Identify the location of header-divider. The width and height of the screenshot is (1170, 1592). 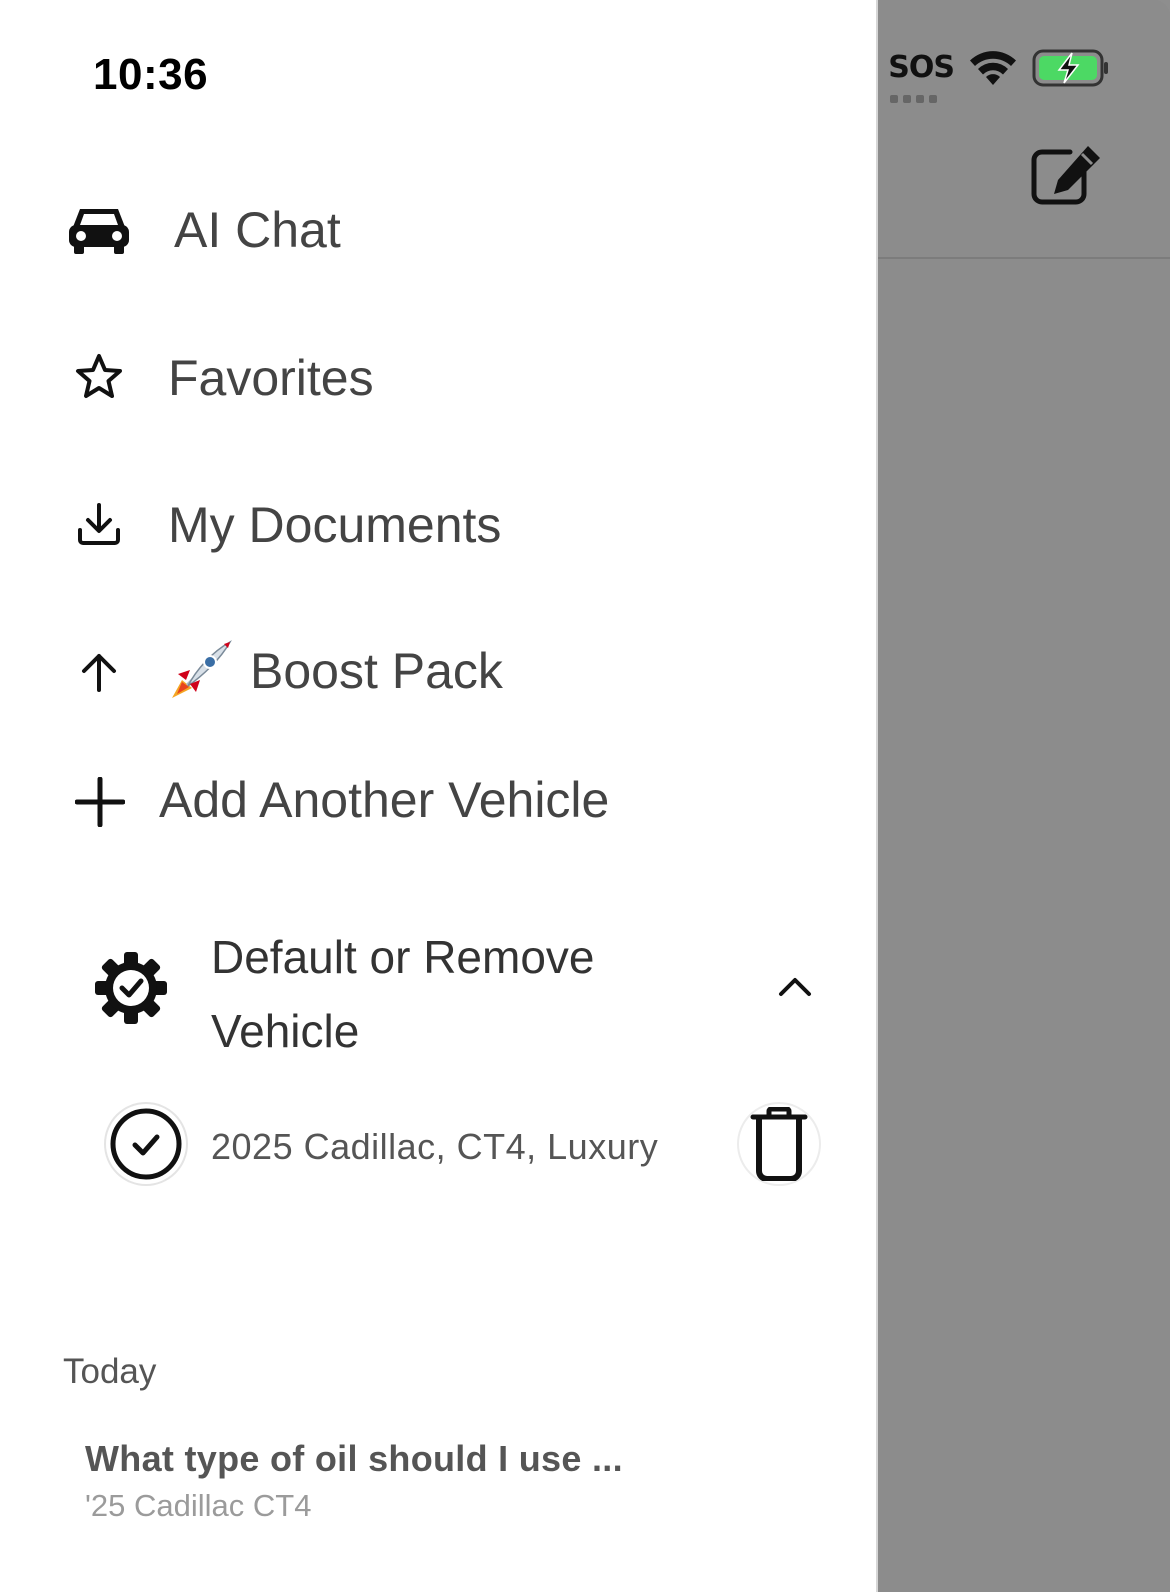
(1024, 258).